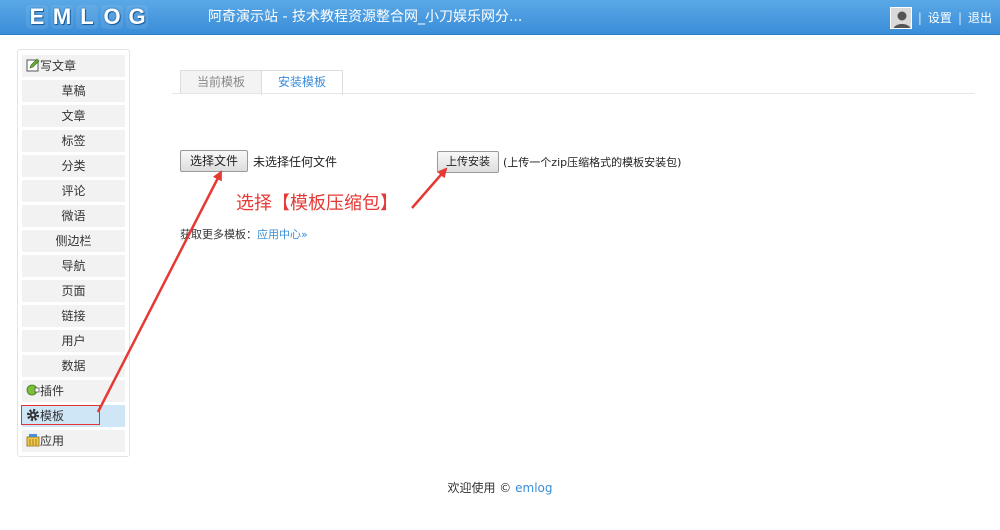 The image size is (1000, 530). I want to click on sidebar-item-label: 评论, so click(73, 191).